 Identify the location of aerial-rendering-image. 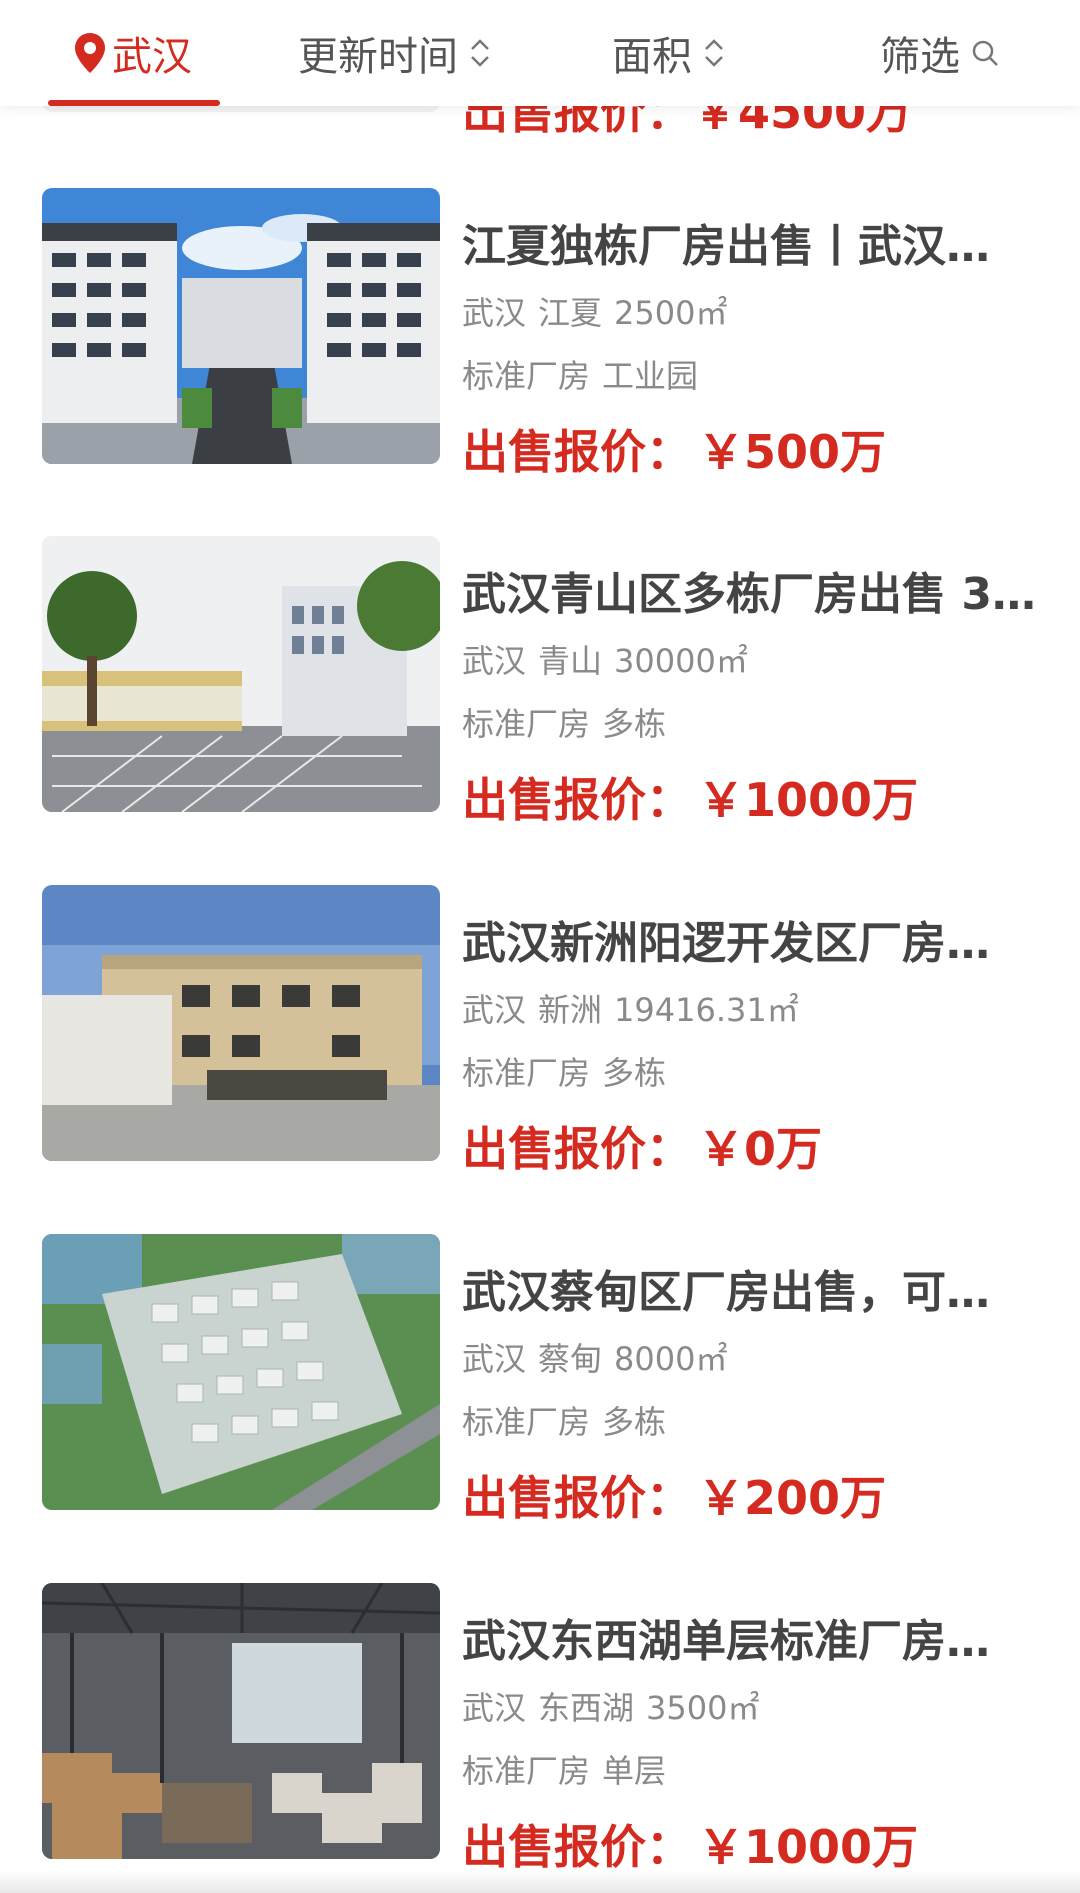
(241, 1372).